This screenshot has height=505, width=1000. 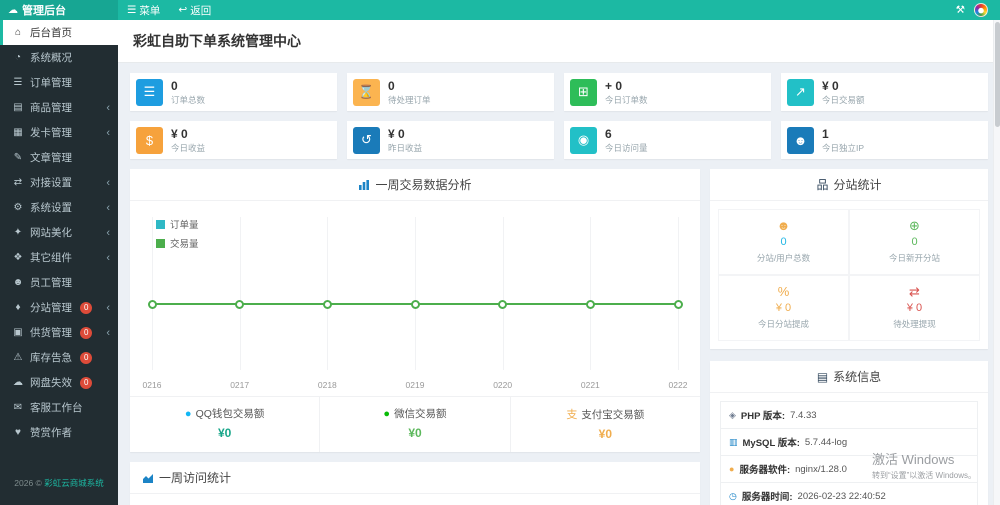 I want to click on sidebar-item: ☁ 网盘失效 0, so click(x=59, y=382).